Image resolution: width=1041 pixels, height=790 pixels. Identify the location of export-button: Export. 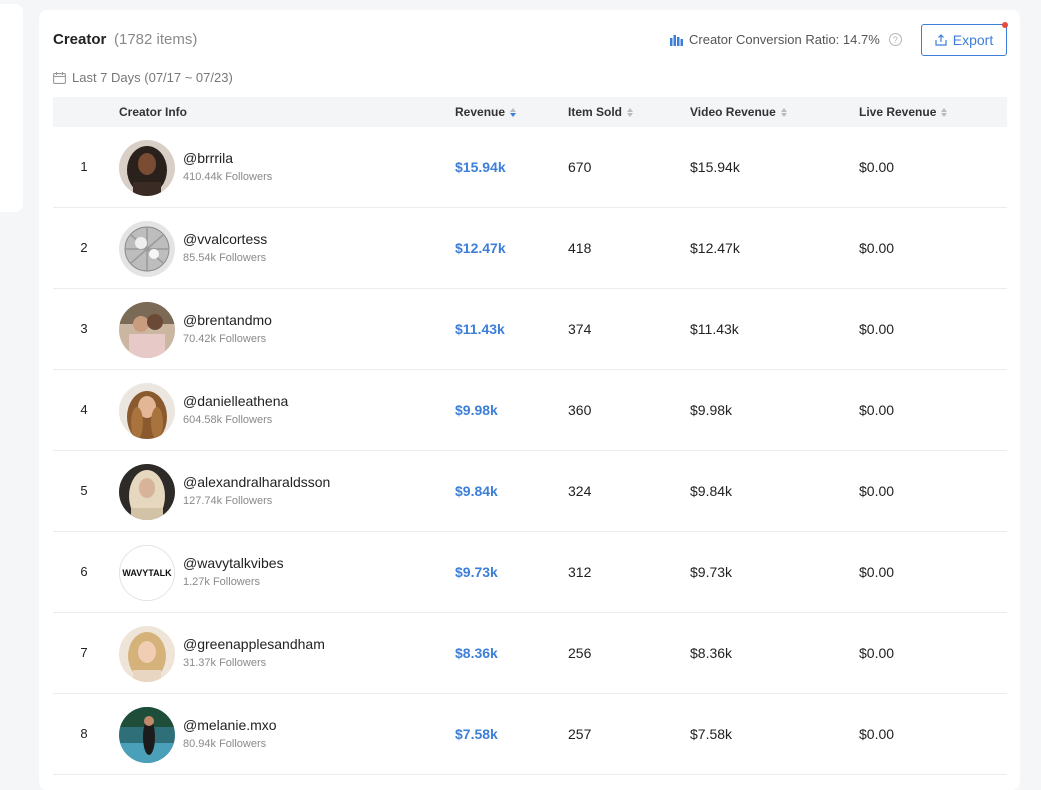
(964, 39).